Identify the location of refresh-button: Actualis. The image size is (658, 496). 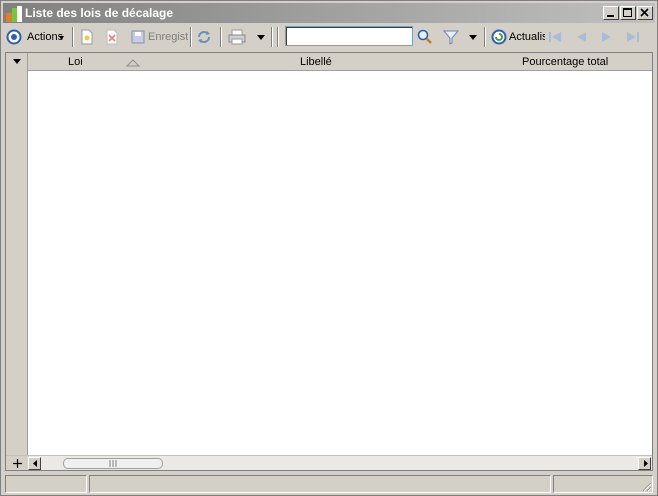
(518, 37).